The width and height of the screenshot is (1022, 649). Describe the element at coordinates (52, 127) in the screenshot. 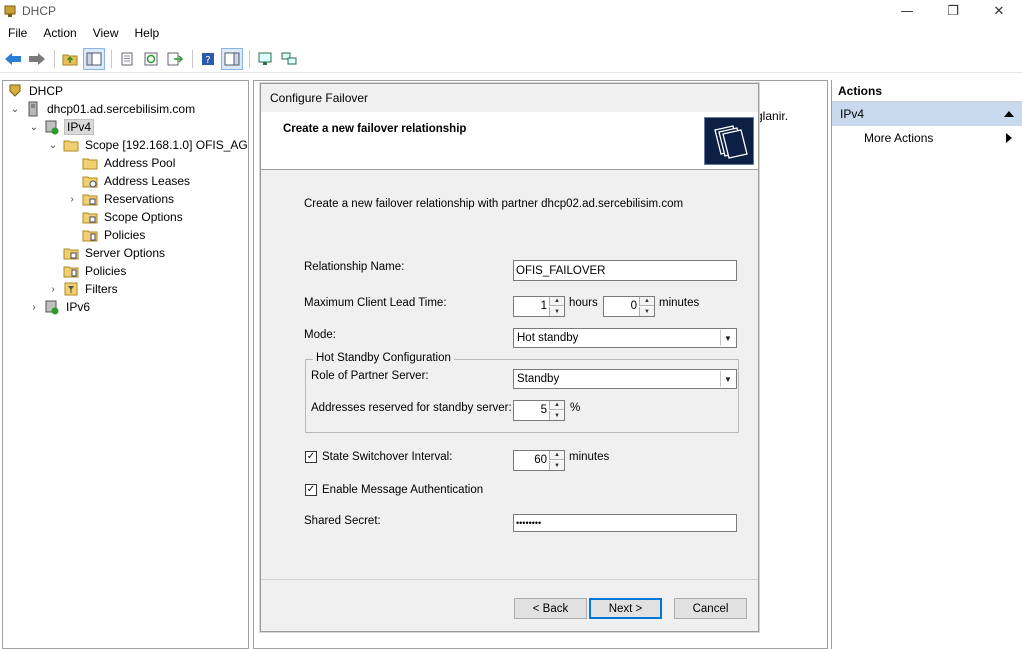

I see `ipv4-icon` at that location.